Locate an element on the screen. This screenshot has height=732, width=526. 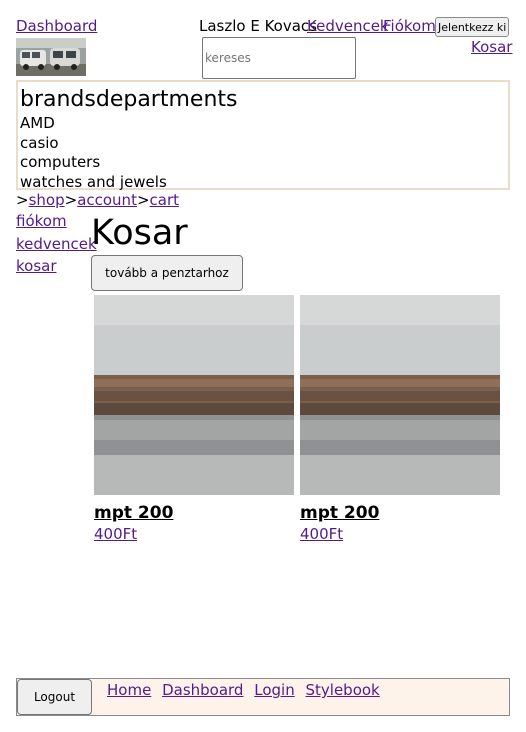
category-item: AMD is located at coordinates (263, 124).